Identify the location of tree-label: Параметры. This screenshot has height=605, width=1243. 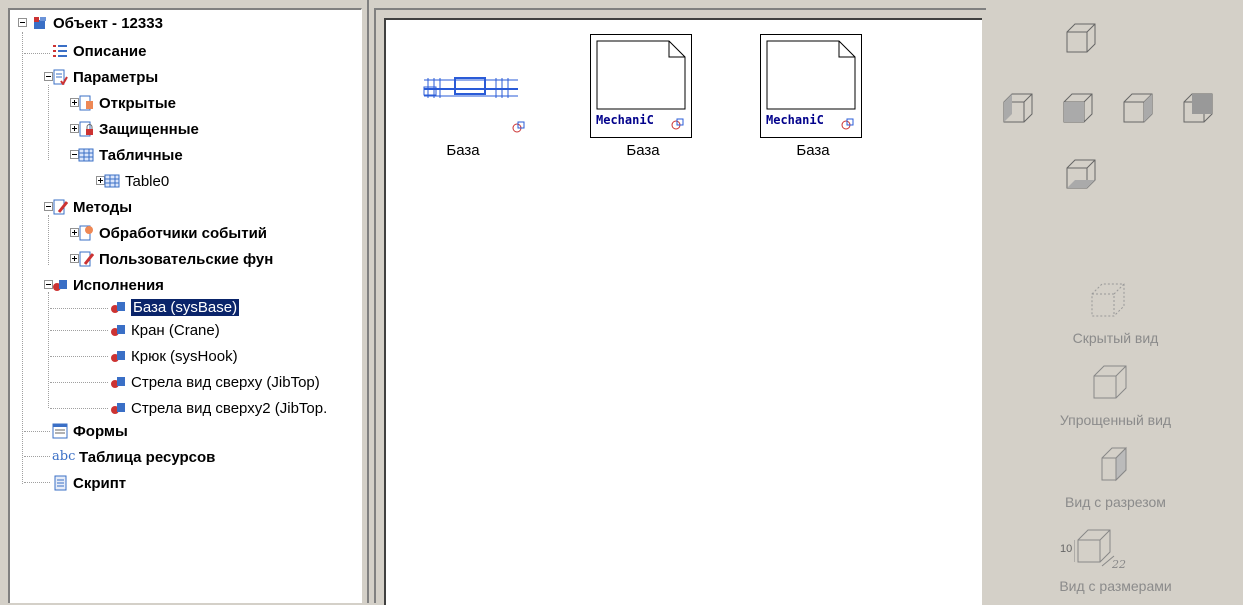
(116, 77).